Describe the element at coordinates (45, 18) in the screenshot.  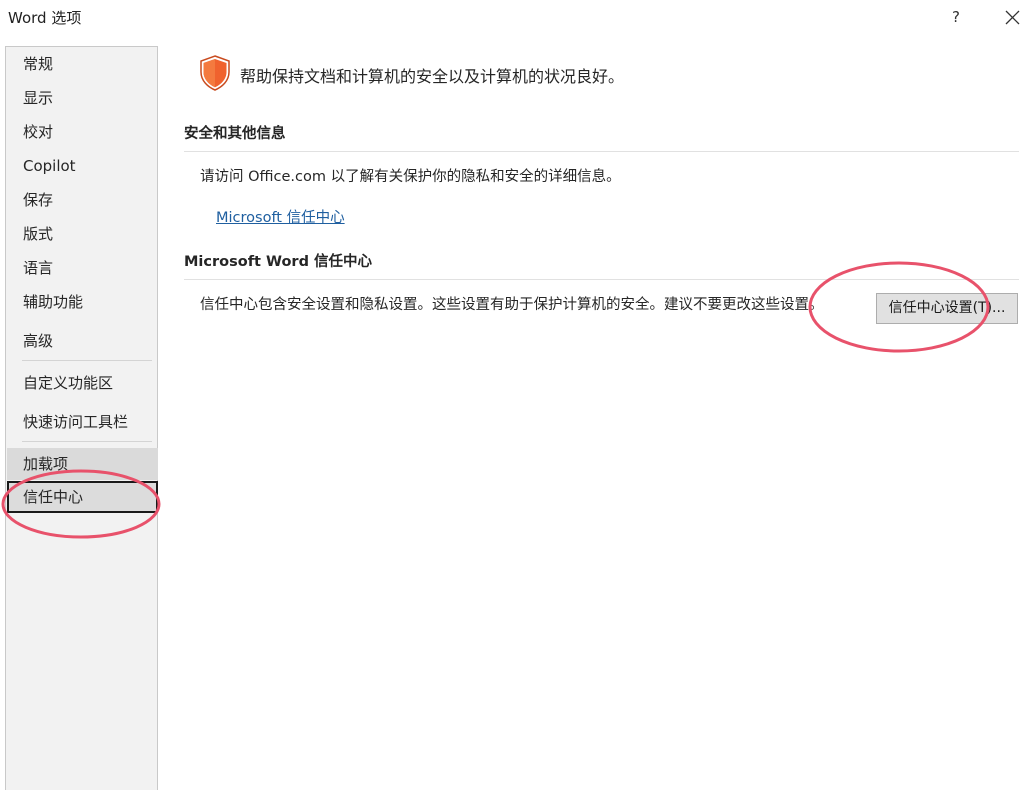
I see `window-title: Word 选项` at that location.